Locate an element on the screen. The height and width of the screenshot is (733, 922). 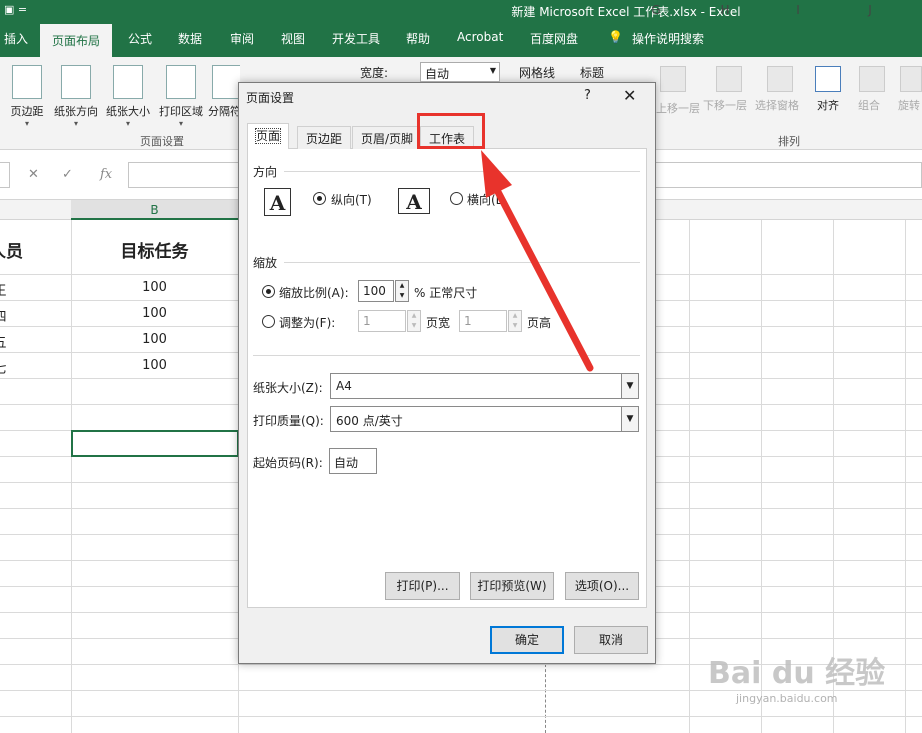
column-header-g: G is located at coordinates (656, 10).